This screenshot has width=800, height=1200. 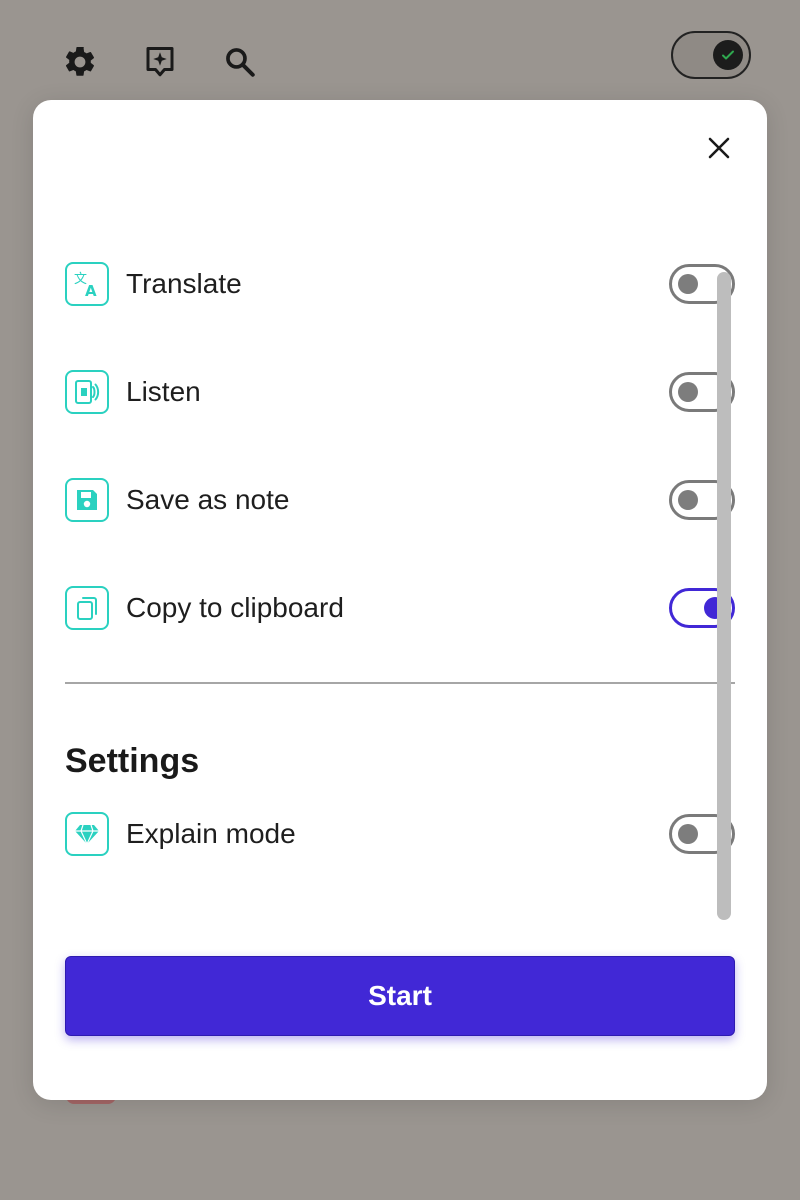 I want to click on settings-label-explain: Explain mode, so click(x=211, y=833).